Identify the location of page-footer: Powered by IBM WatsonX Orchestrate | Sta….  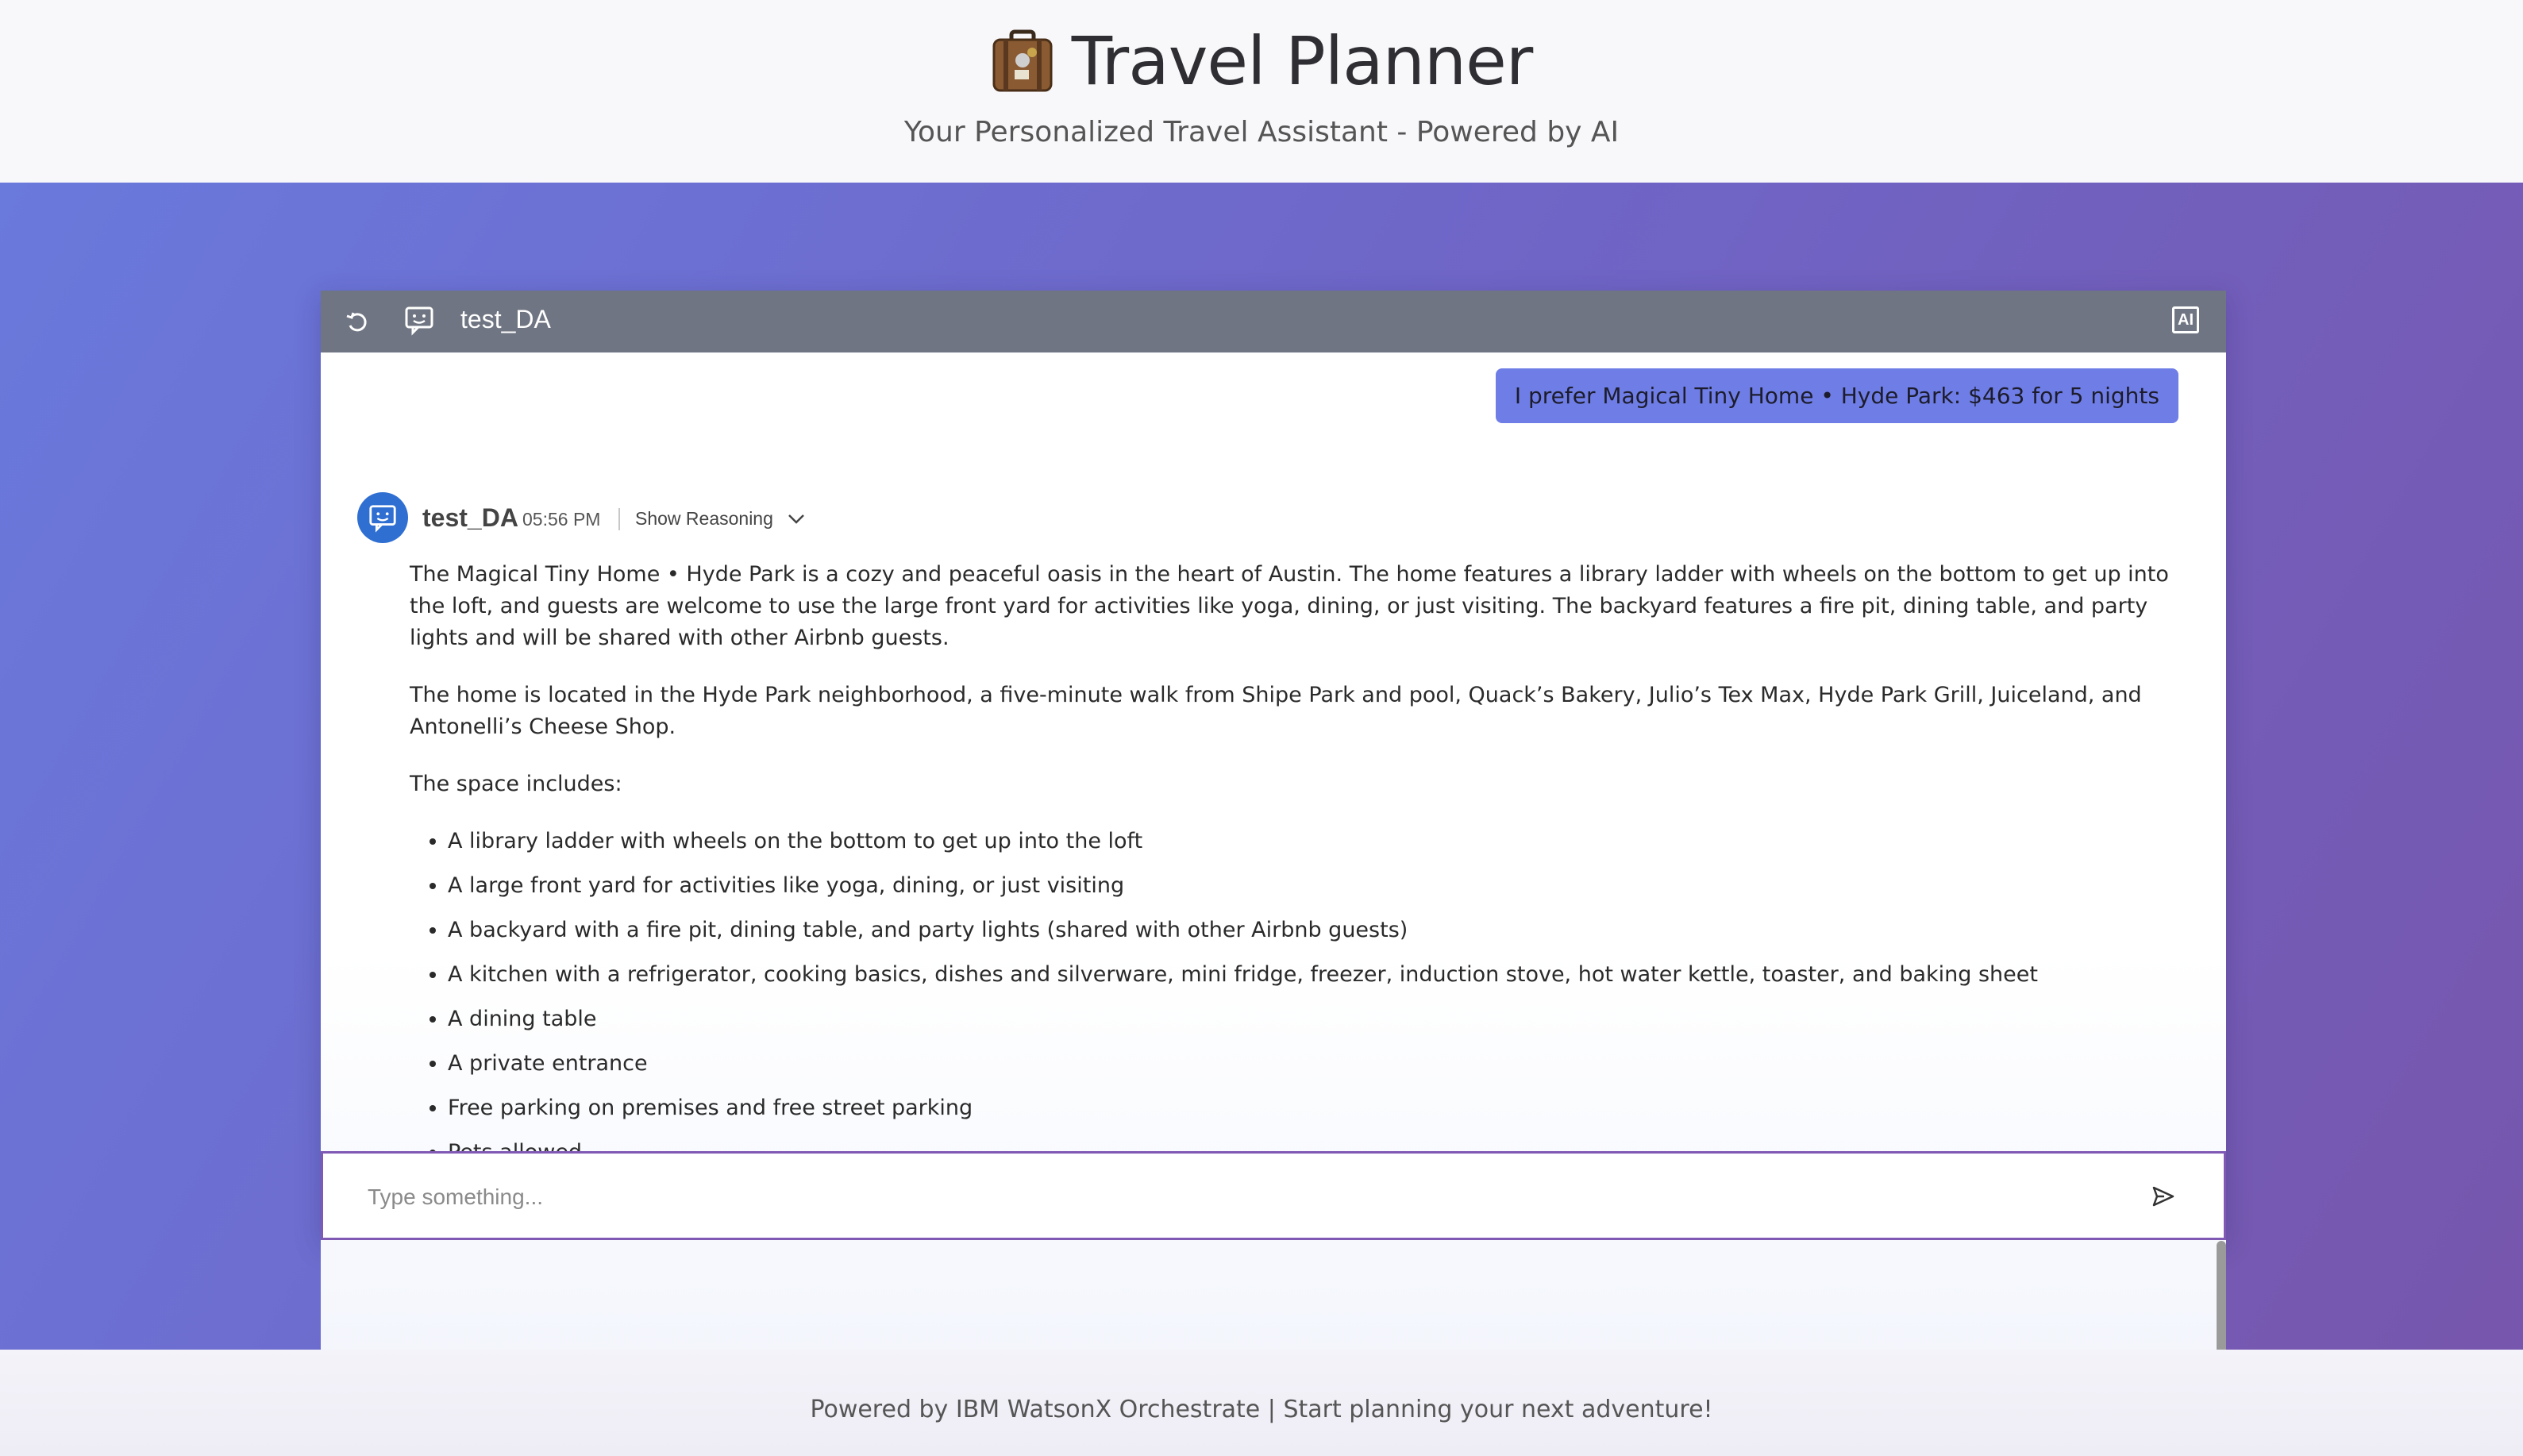
(1261, 1403).